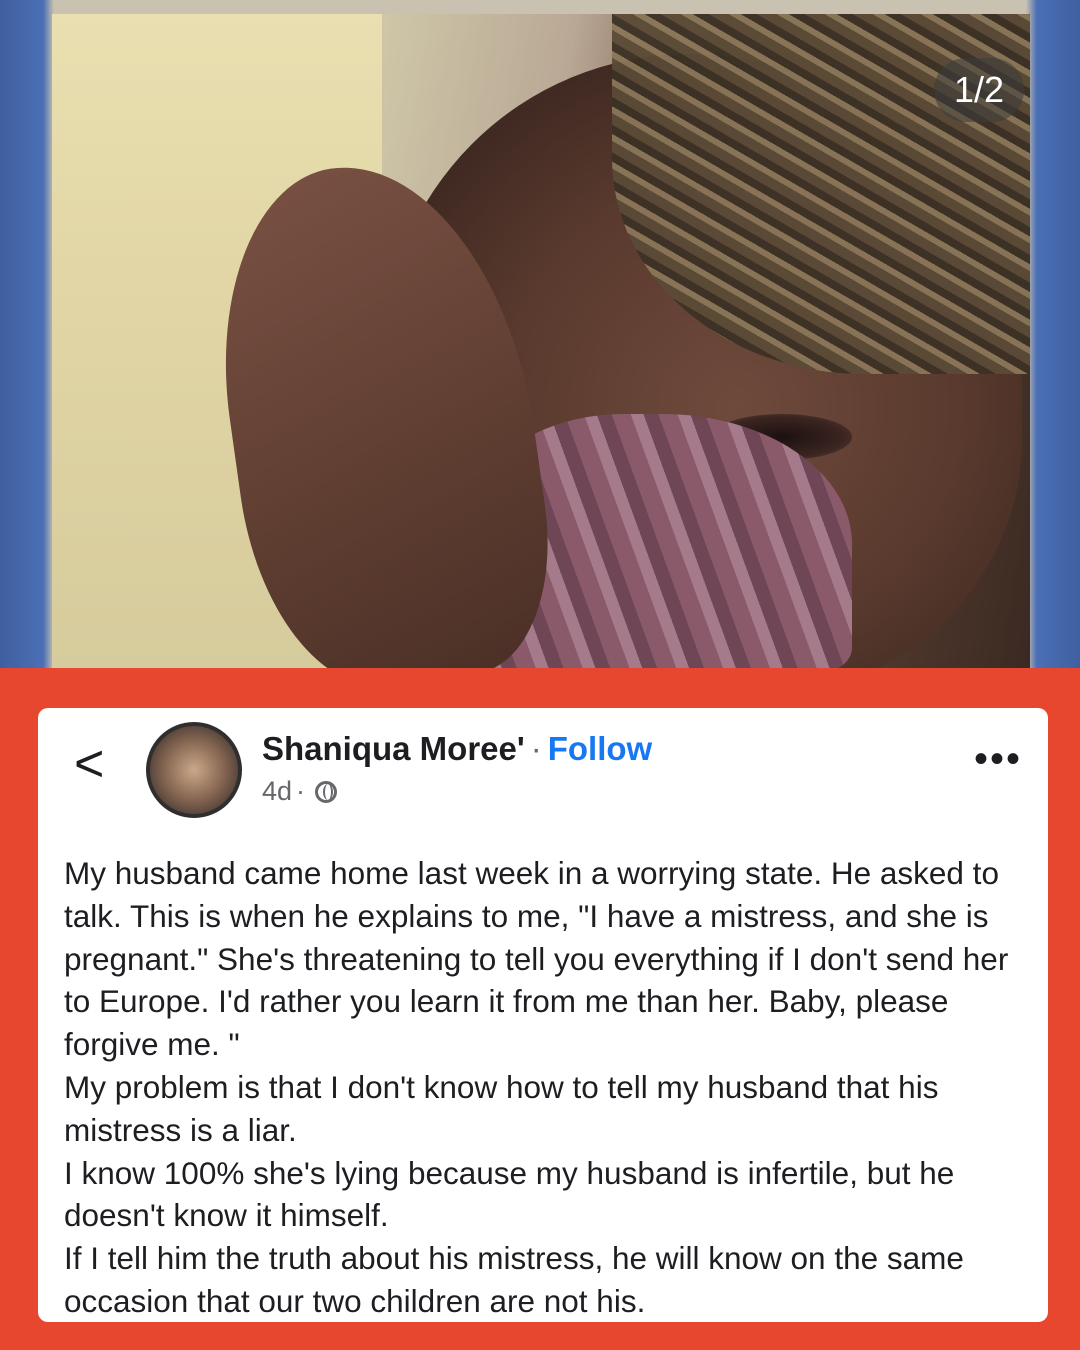 The image size is (1080, 1350). What do you see at coordinates (94, 764) in the screenshot?
I see `chevron-left-icon: <` at bounding box center [94, 764].